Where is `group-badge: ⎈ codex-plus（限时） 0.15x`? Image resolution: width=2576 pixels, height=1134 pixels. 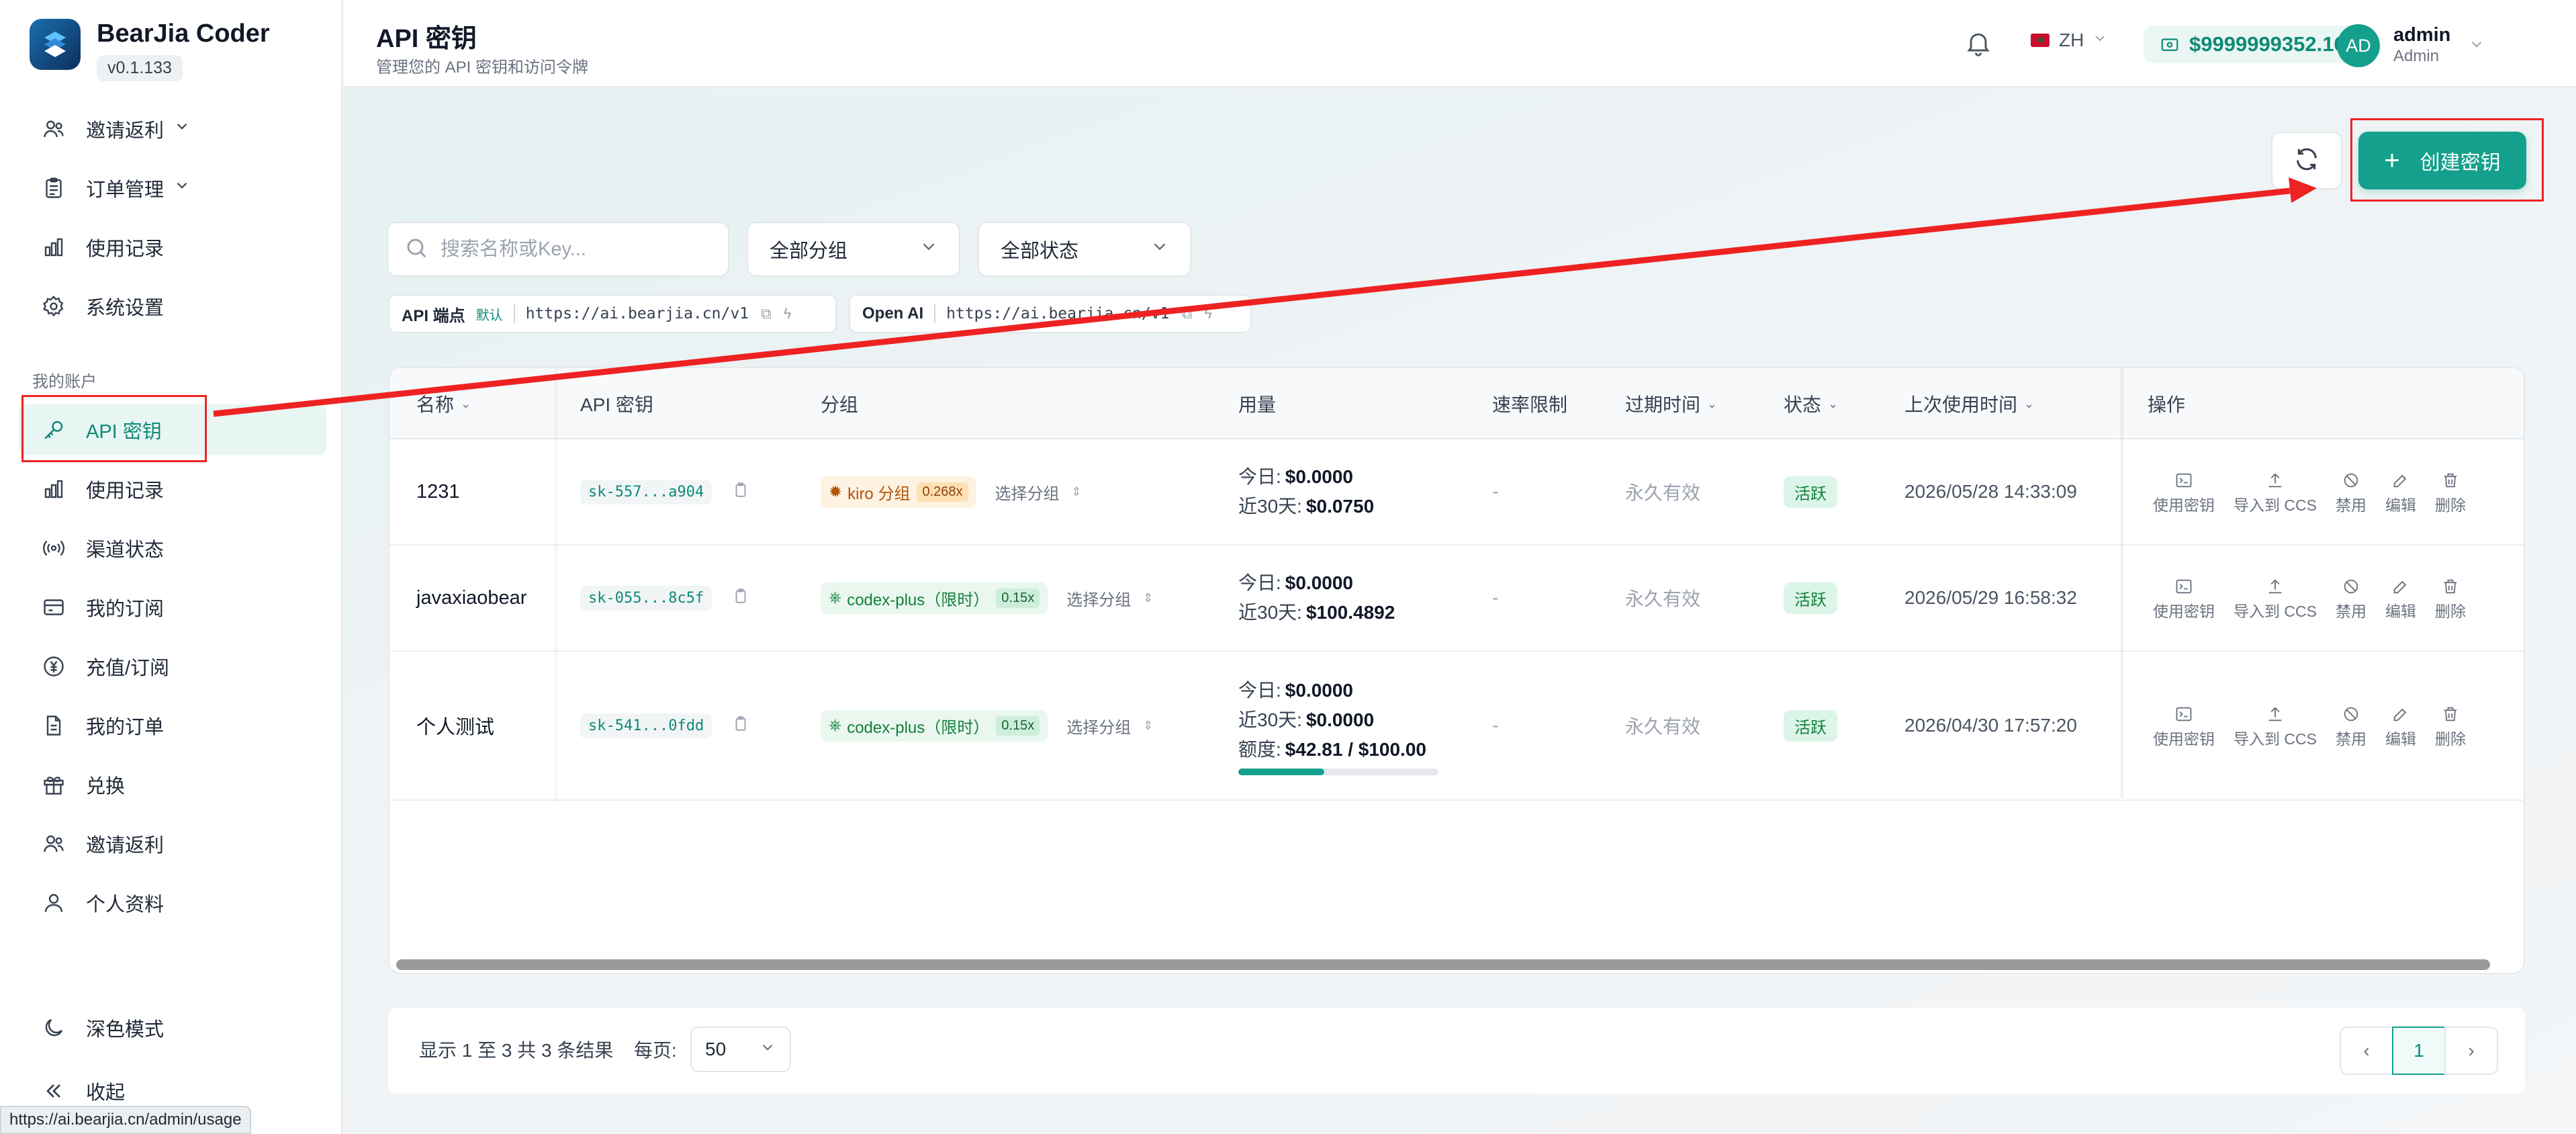 group-badge: ⎈ codex-plus（限时） 0.15x is located at coordinates (934, 725).